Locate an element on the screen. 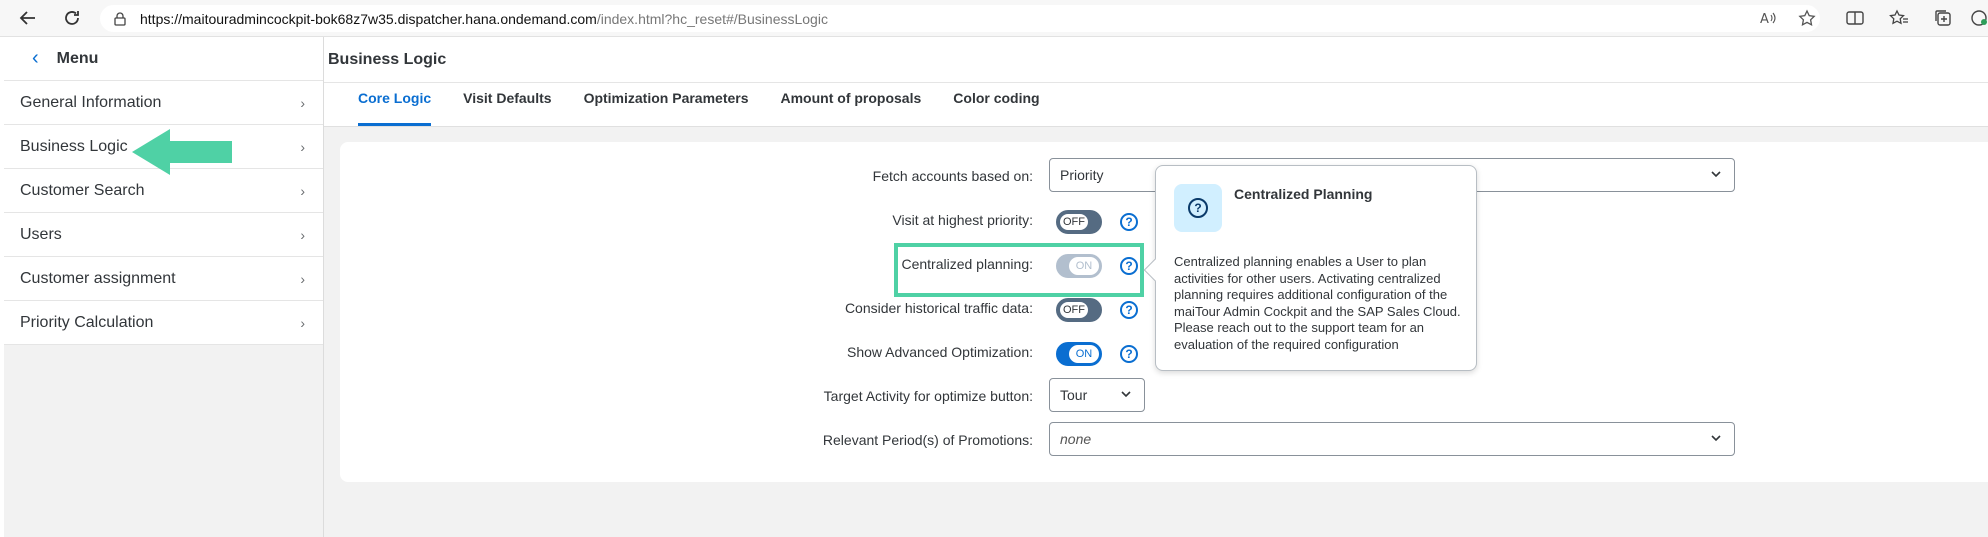 The width and height of the screenshot is (1988, 537). promotions-period-label: Relevant Period(s) of Promotions: is located at coordinates (927, 440).